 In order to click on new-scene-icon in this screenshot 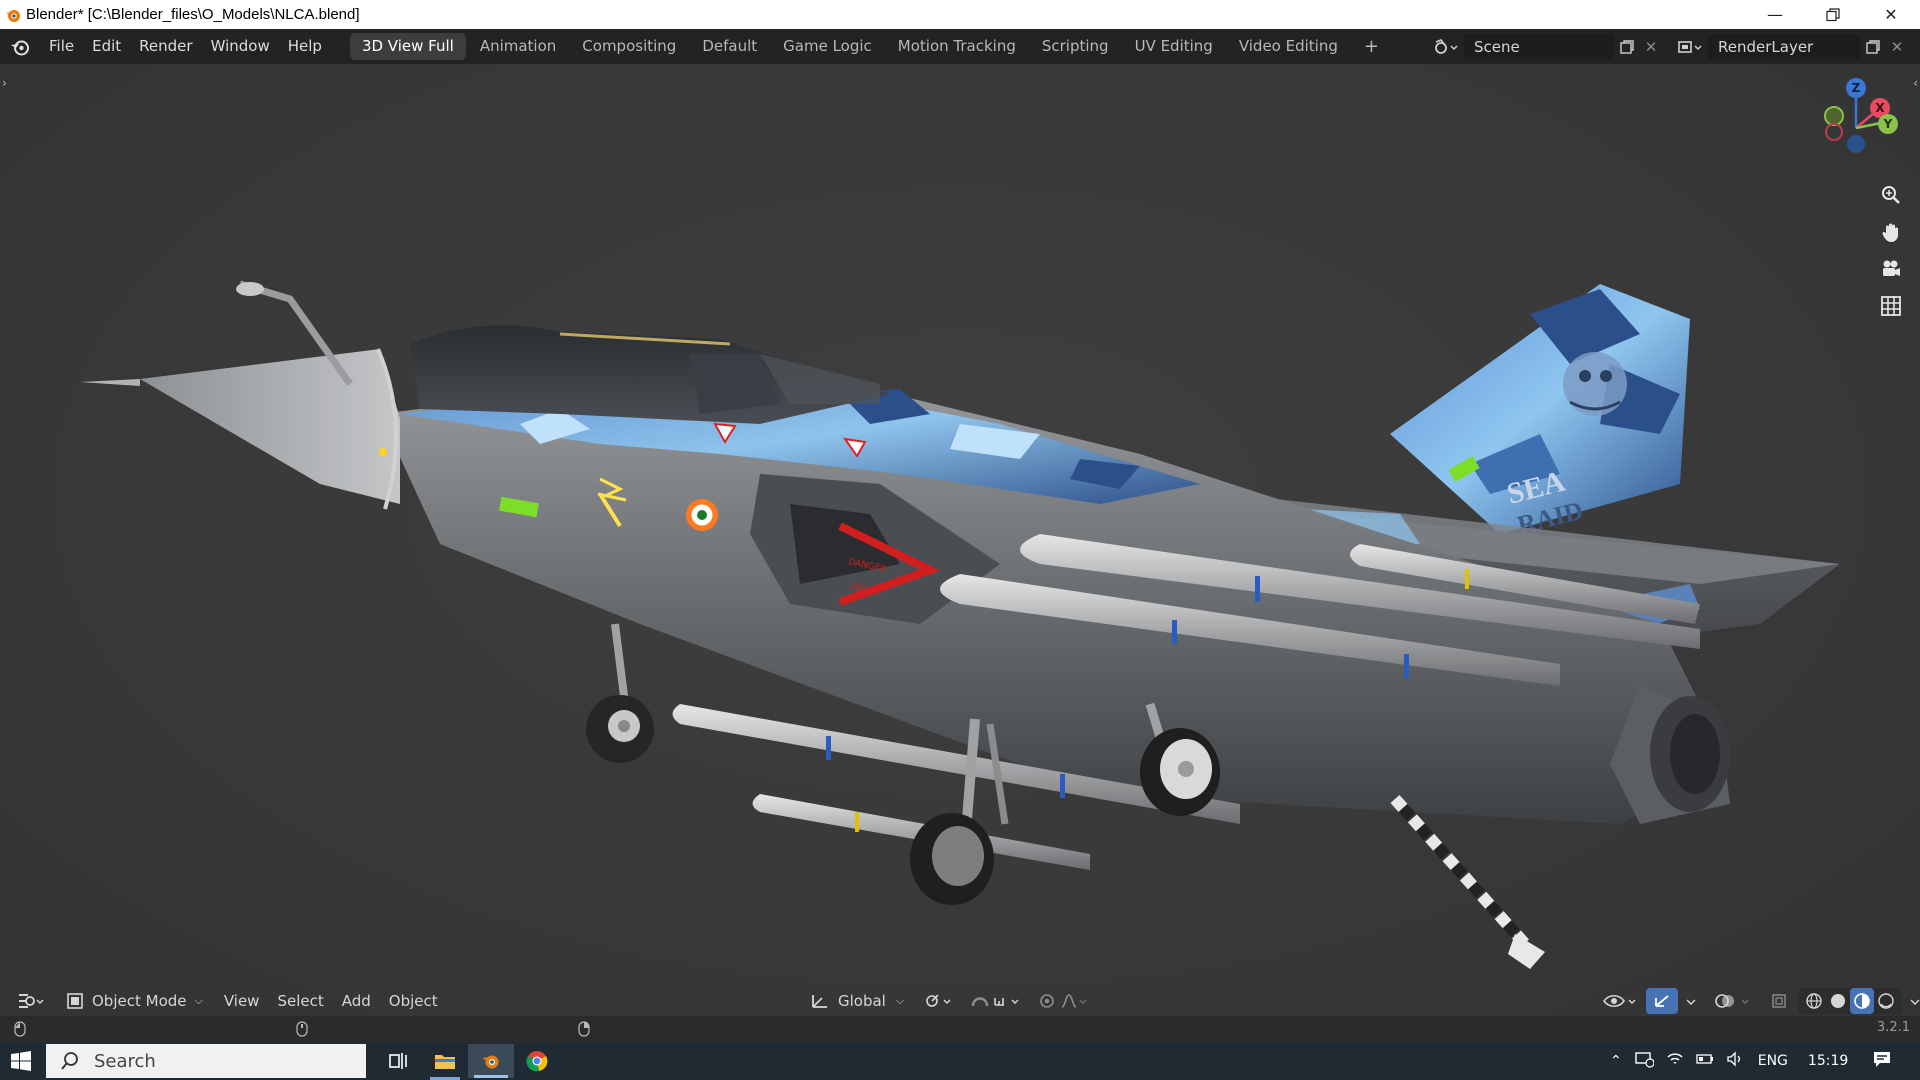, I will do `click(1627, 47)`.